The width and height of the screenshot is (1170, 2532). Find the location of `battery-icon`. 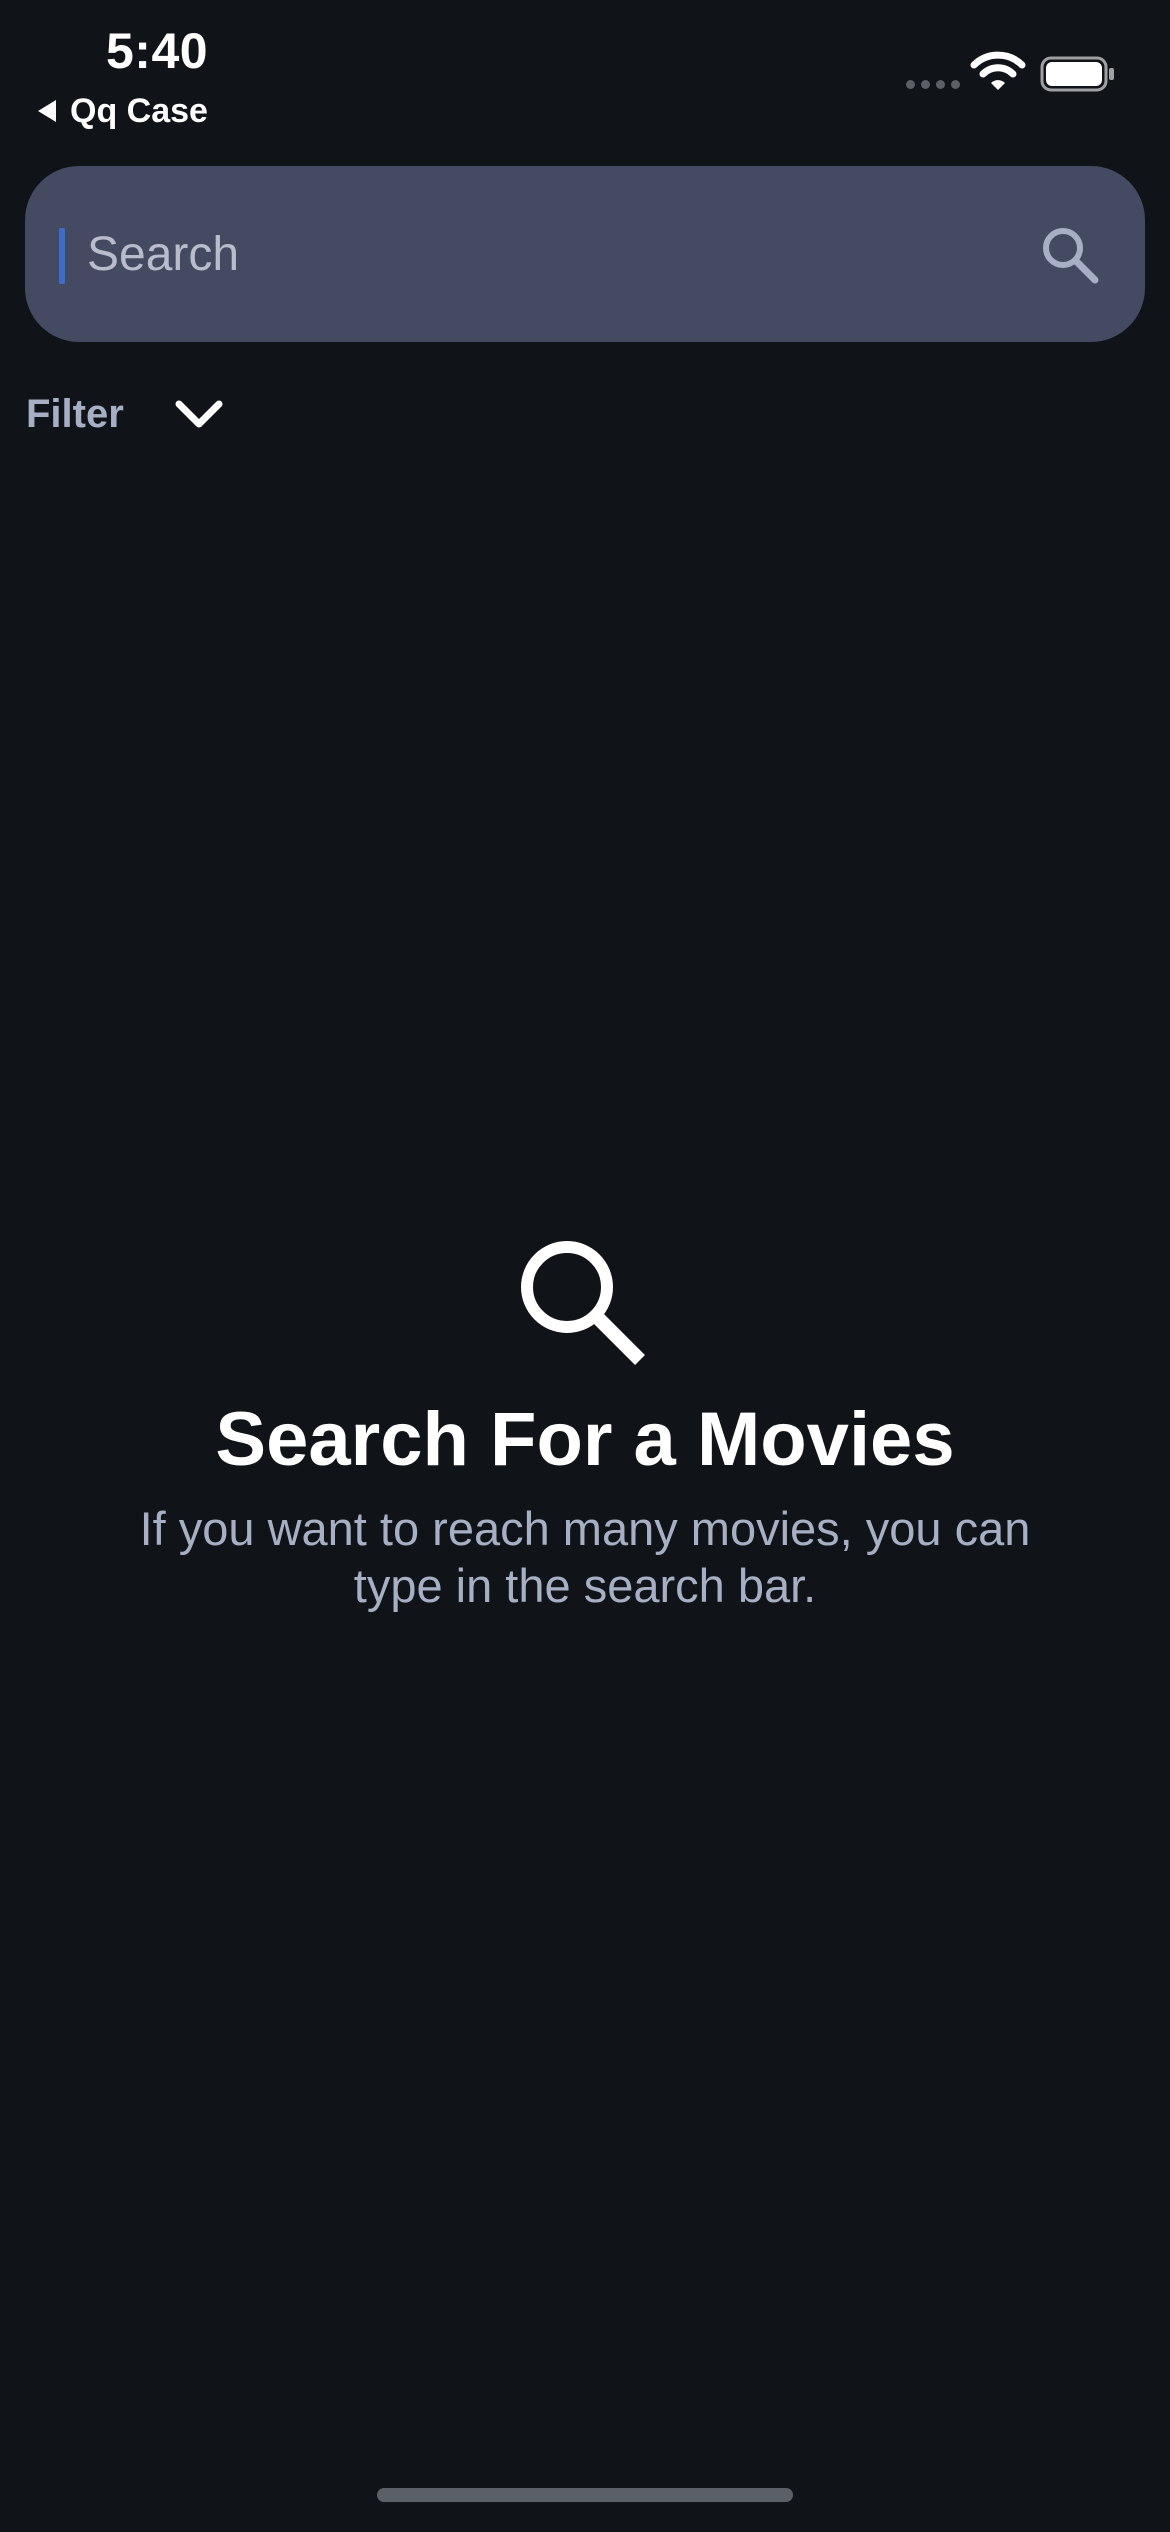

battery-icon is located at coordinates (1077, 74).